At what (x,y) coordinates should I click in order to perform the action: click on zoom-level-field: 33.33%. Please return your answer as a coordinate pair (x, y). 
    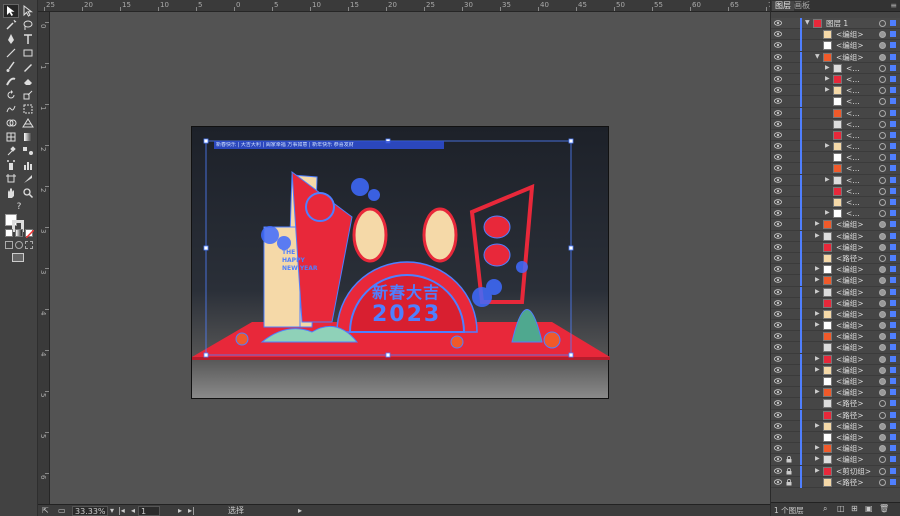
    Looking at the image, I should click on (90, 511).